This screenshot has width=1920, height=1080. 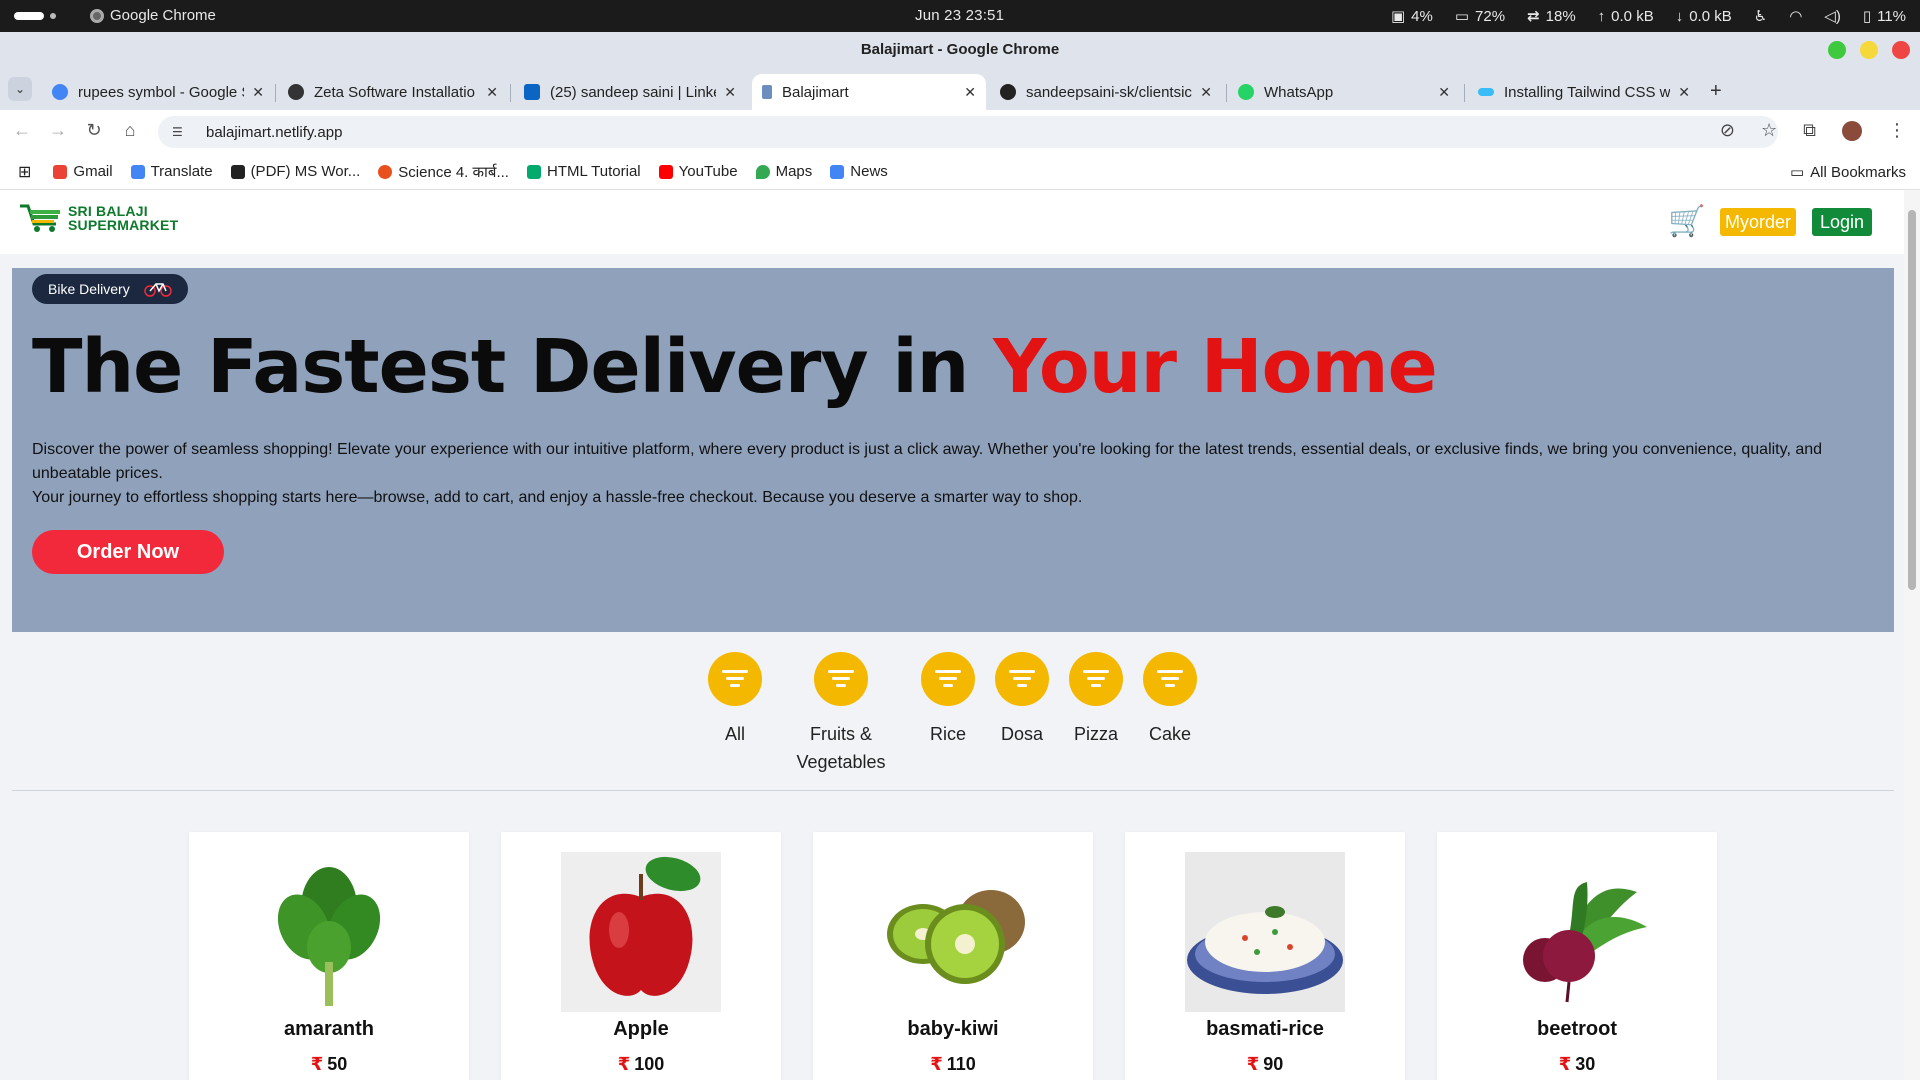 I want to click on chrome-icon, so click(x=97, y=15).